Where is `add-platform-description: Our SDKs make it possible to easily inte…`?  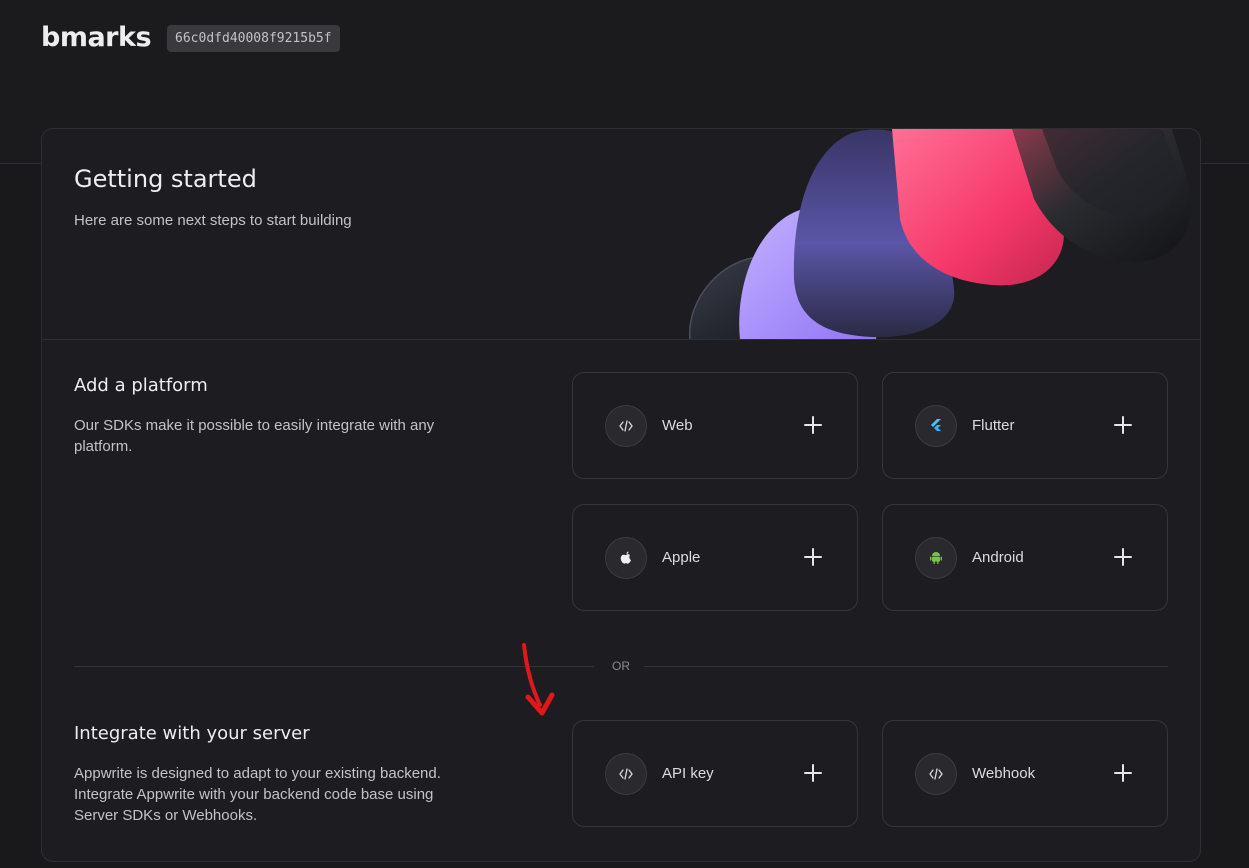 add-platform-description: Our SDKs make it possible to easily inte… is located at coordinates (254, 436).